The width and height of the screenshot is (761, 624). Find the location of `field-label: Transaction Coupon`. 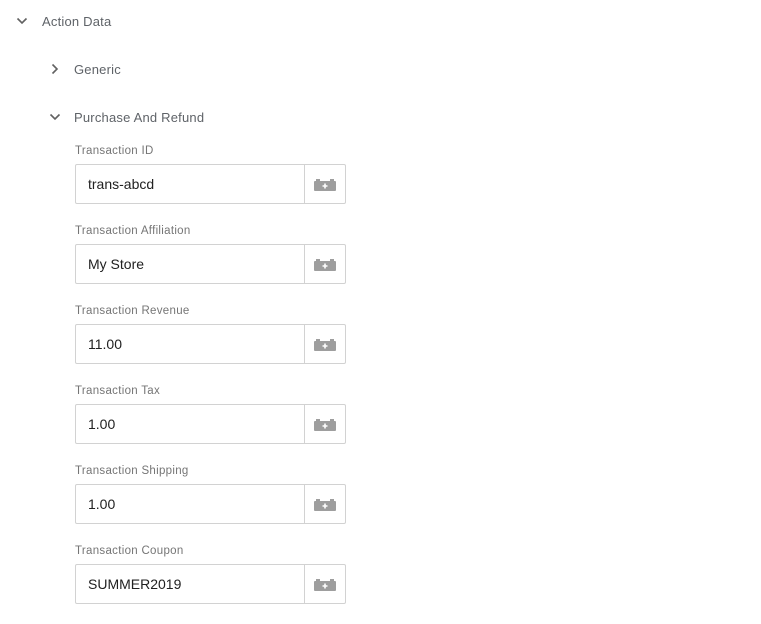

field-label: Transaction Coupon is located at coordinates (129, 551).